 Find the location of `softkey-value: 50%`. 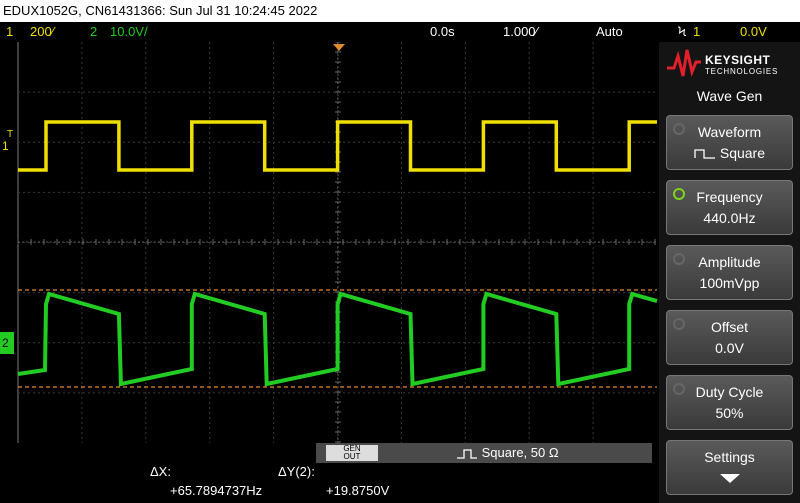

softkey-value: 50% is located at coordinates (729, 413).